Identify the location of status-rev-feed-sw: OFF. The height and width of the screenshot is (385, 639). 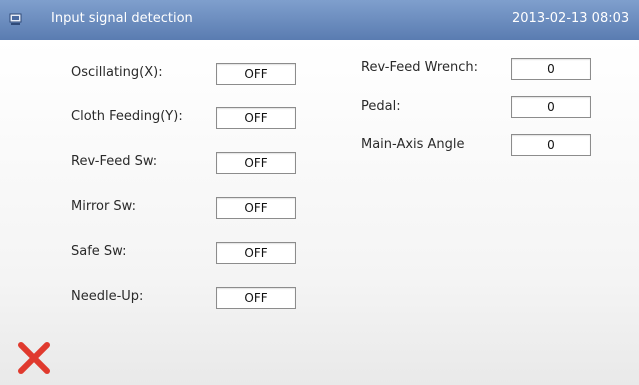
(256, 163).